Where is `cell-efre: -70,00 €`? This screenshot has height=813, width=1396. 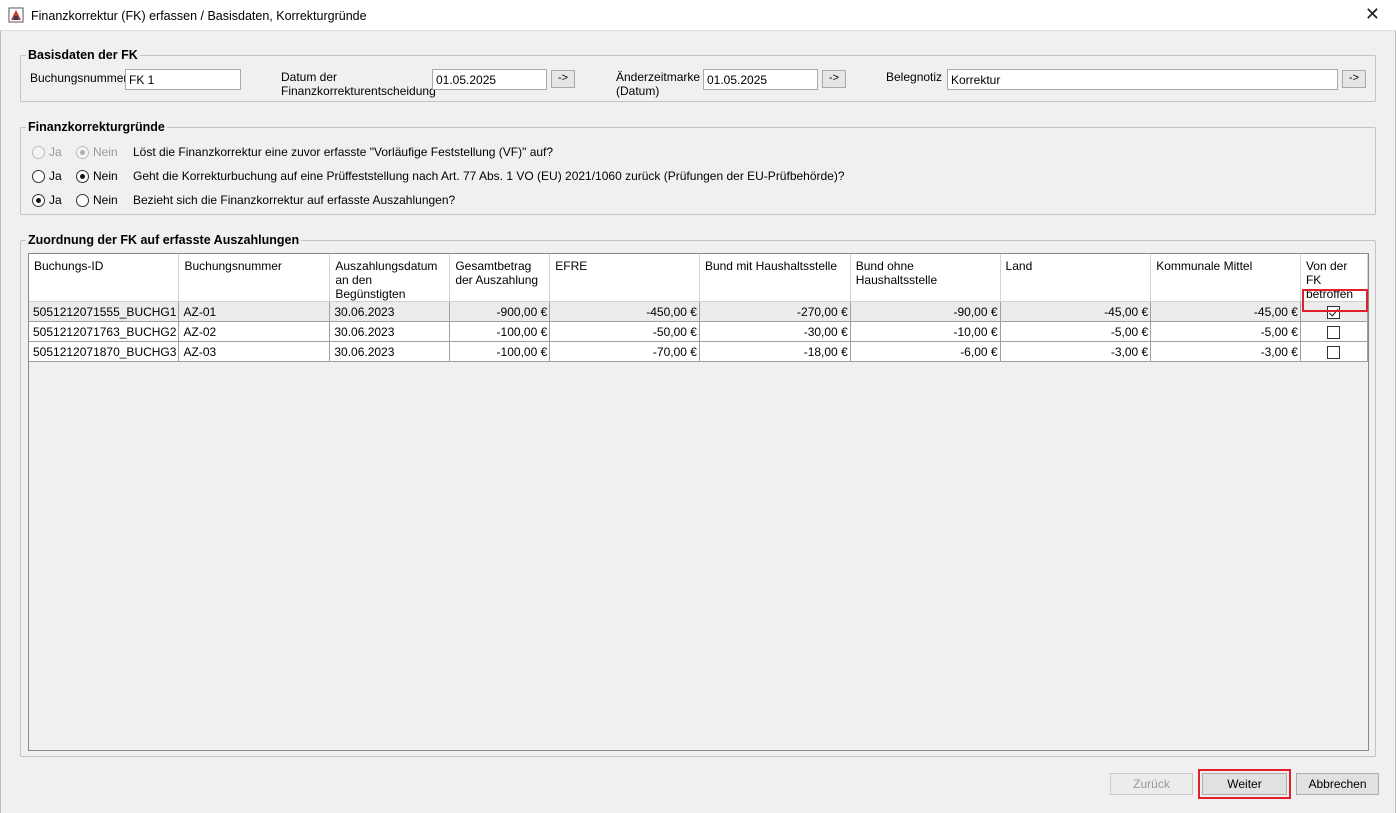 cell-efre: -70,00 € is located at coordinates (624, 351).